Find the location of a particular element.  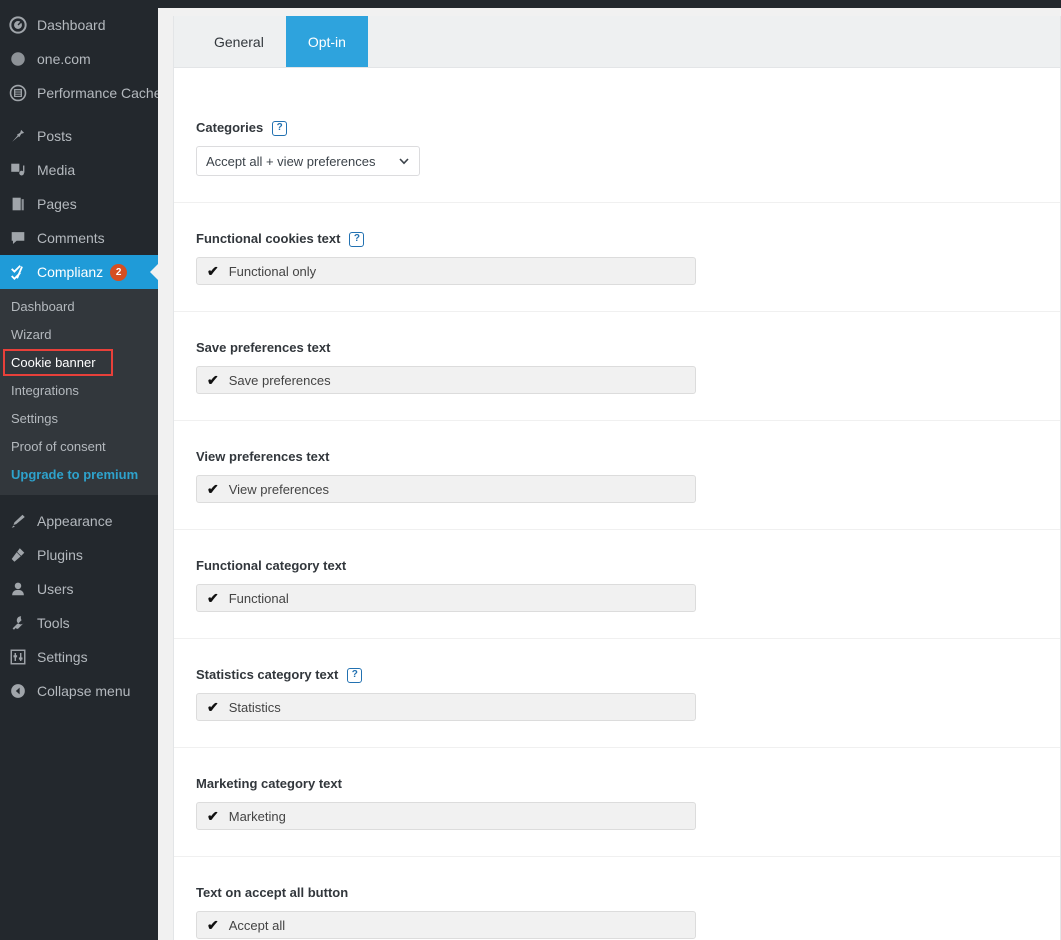

appearance-icon is located at coordinates (18, 521).